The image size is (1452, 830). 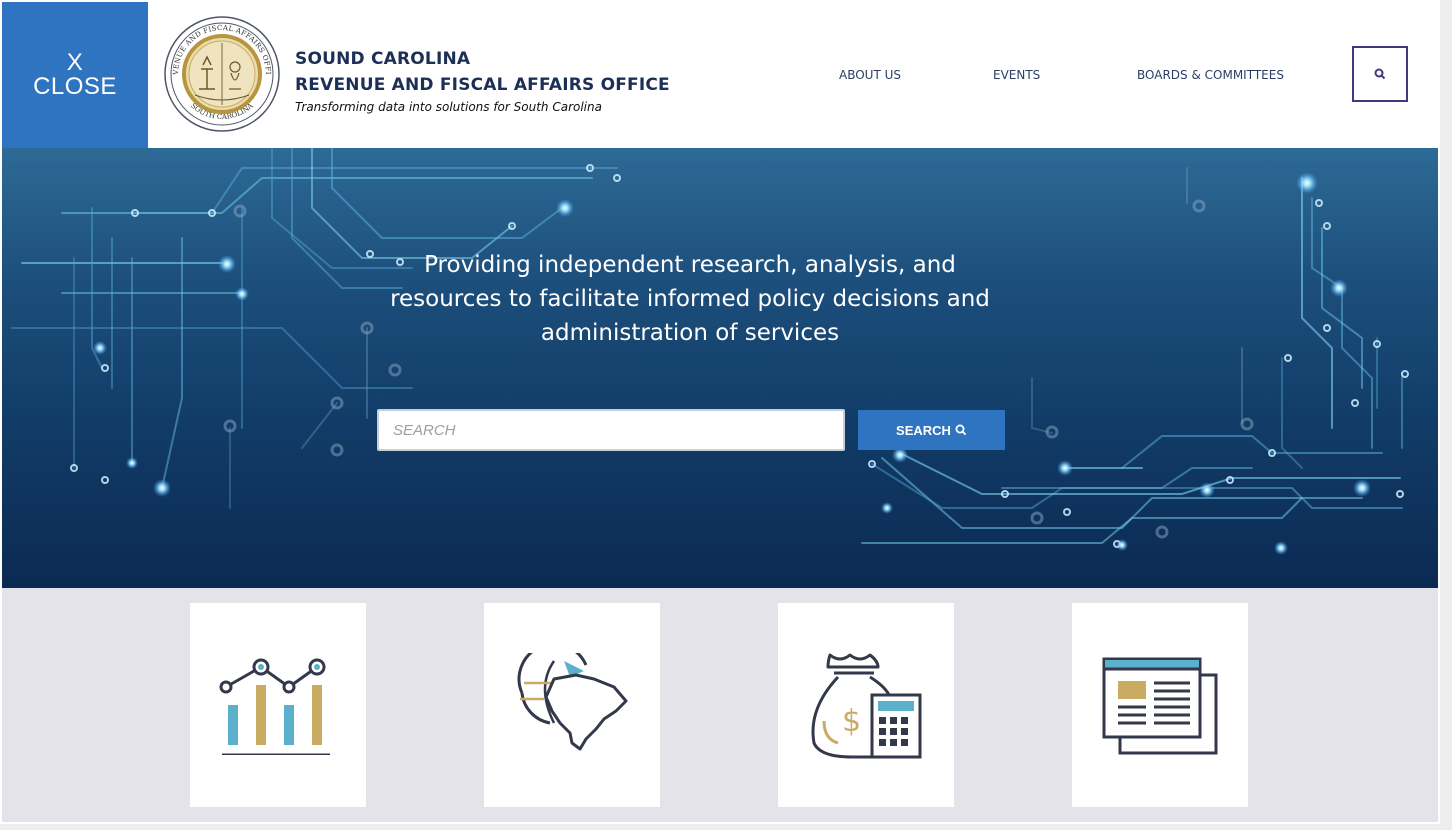 What do you see at coordinates (870, 75) in the screenshot?
I see `nav-about-us: ABOUT US` at bounding box center [870, 75].